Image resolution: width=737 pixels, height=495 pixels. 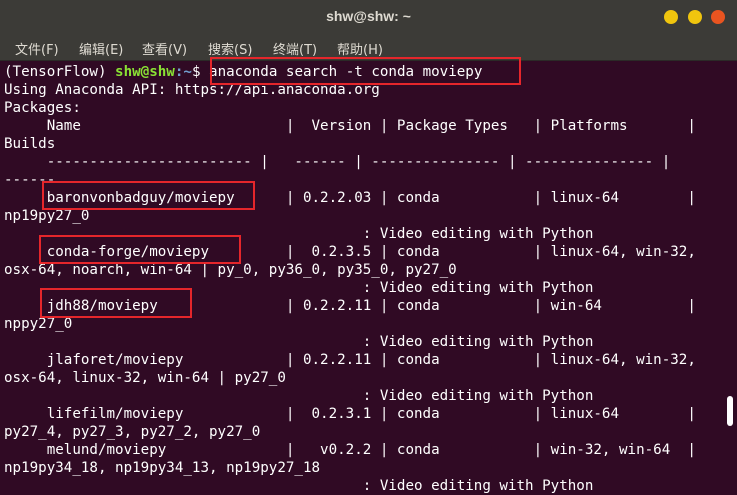 I want to click on terminal-scrollbar, so click(x=731, y=278).